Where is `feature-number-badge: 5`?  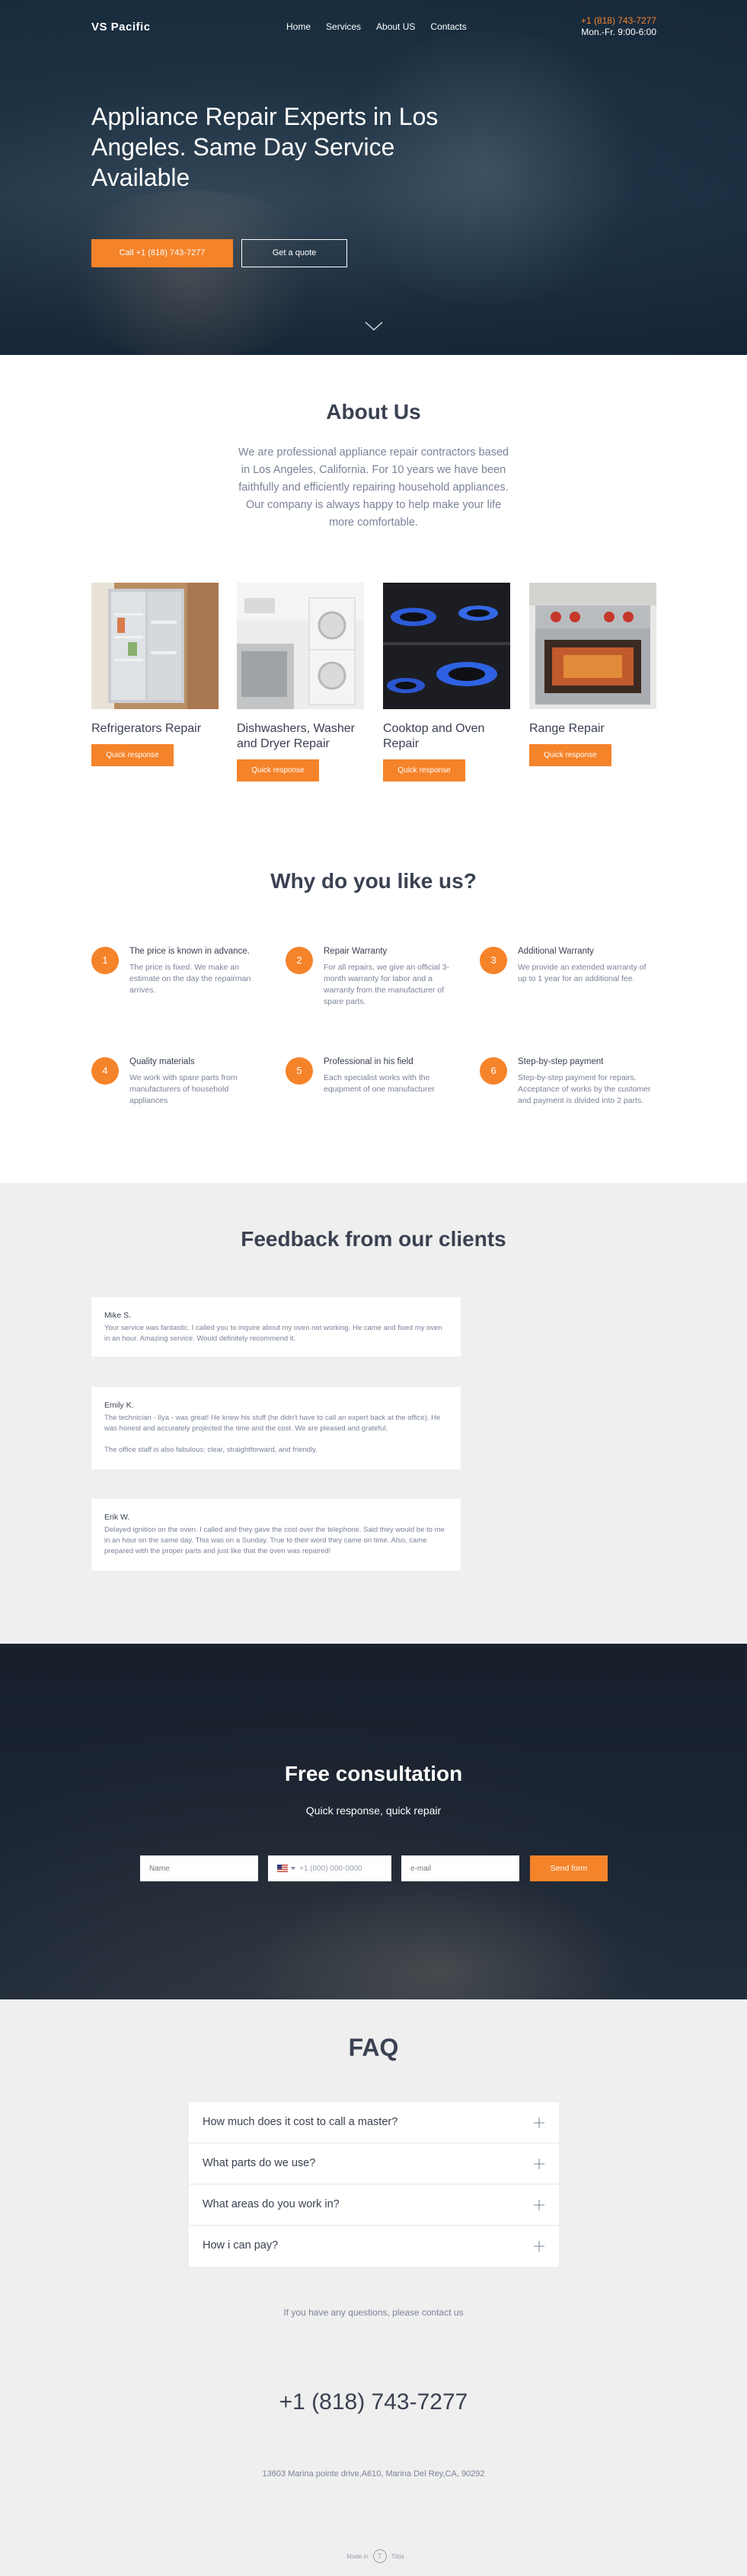
feature-number-badge: 5 is located at coordinates (299, 1071).